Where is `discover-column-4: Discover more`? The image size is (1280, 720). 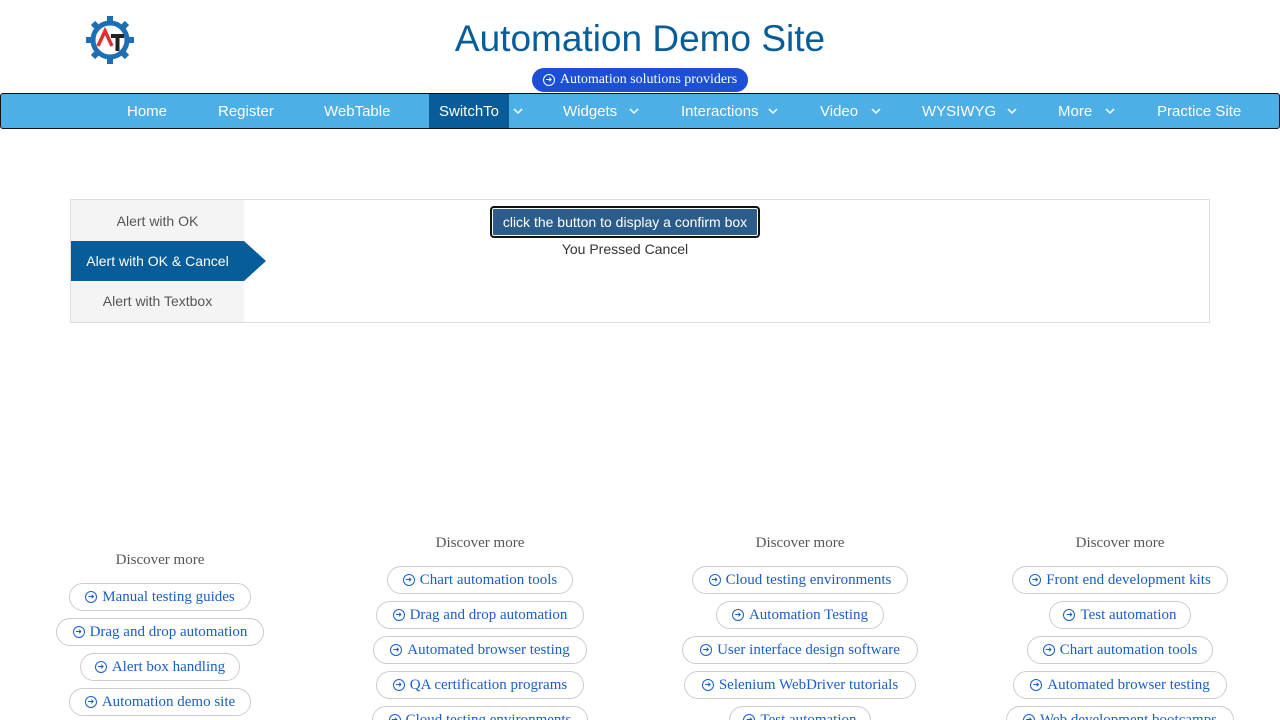 discover-column-4: Discover more is located at coordinates (1120, 543).